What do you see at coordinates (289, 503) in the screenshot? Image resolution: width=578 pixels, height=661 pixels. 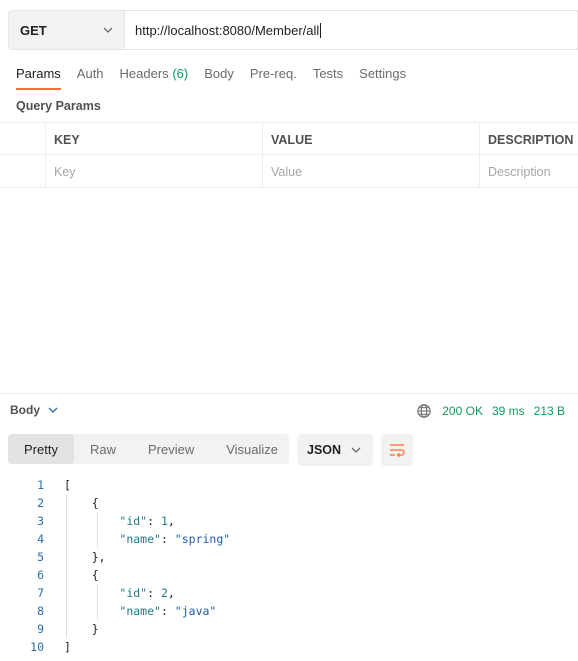 I see `code-line: 2 {` at bounding box center [289, 503].